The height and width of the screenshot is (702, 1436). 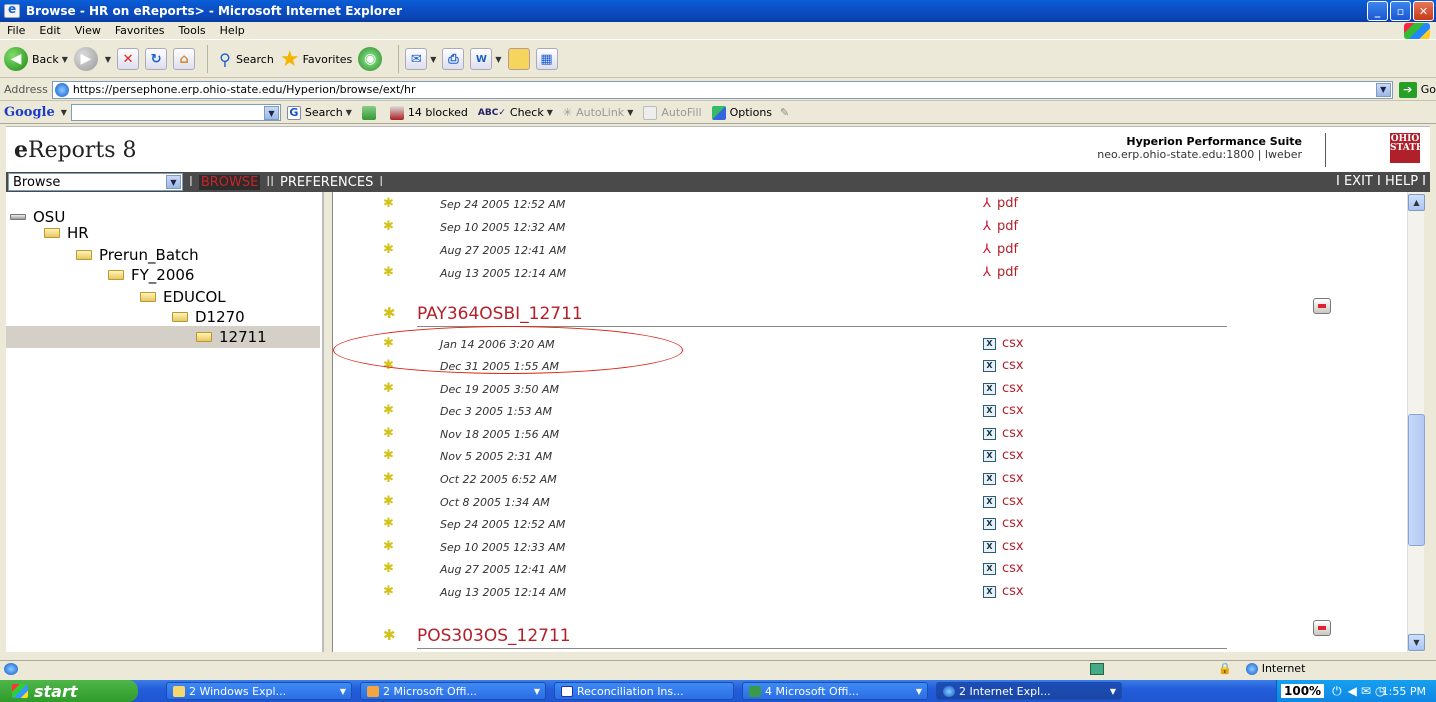 What do you see at coordinates (229, 182) in the screenshot?
I see `nav-browse: BROWSE` at bounding box center [229, 182].